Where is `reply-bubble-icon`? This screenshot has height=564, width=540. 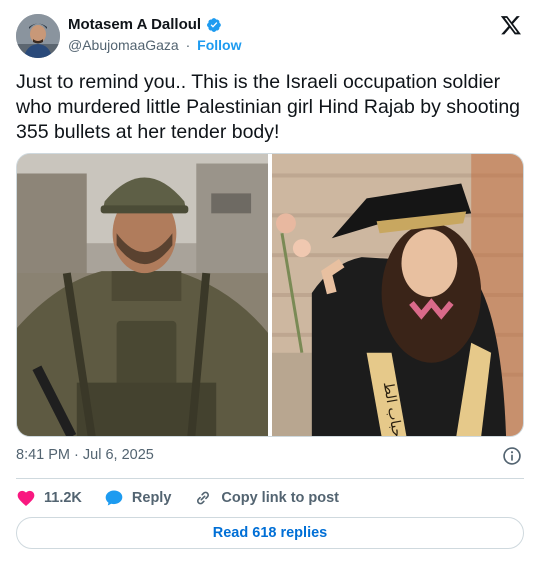 reply-bubble-icon is located at coordinates (114, 498).